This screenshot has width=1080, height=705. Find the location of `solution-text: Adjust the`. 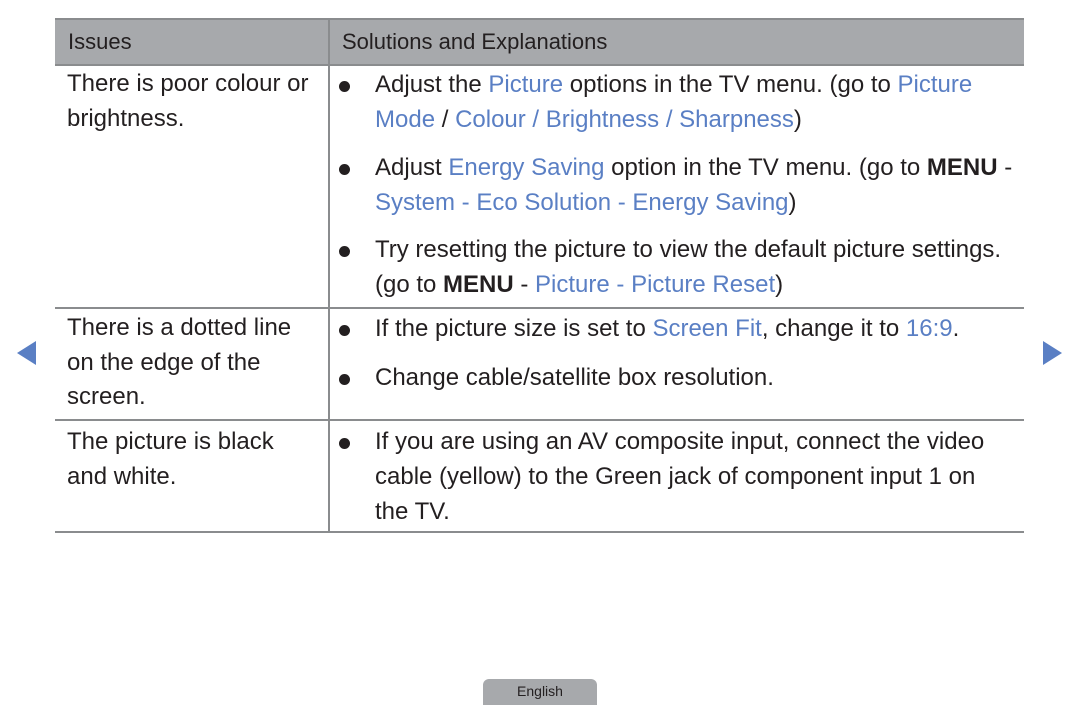

solution-text: Adjust the is located at coordinates (432, 84).